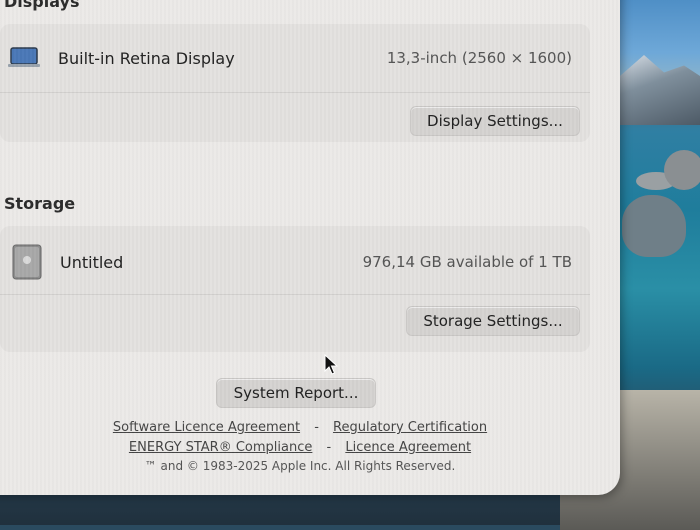  I want to click on licence-agreement-link: Licence Agreement, so click(408, 447).